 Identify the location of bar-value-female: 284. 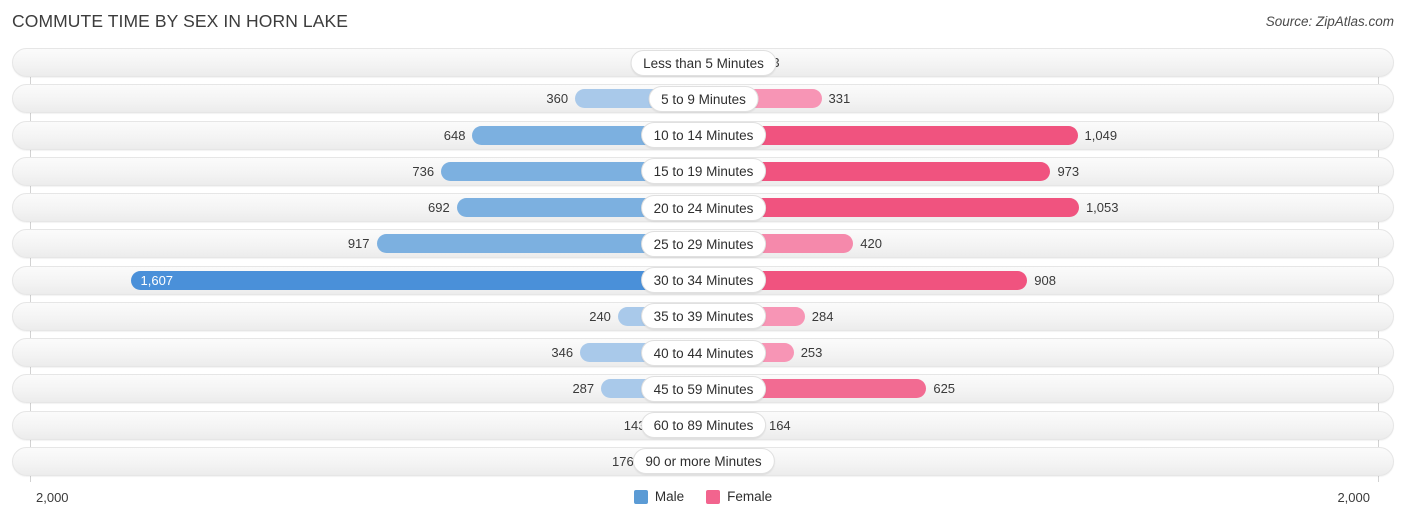
(822, 316).